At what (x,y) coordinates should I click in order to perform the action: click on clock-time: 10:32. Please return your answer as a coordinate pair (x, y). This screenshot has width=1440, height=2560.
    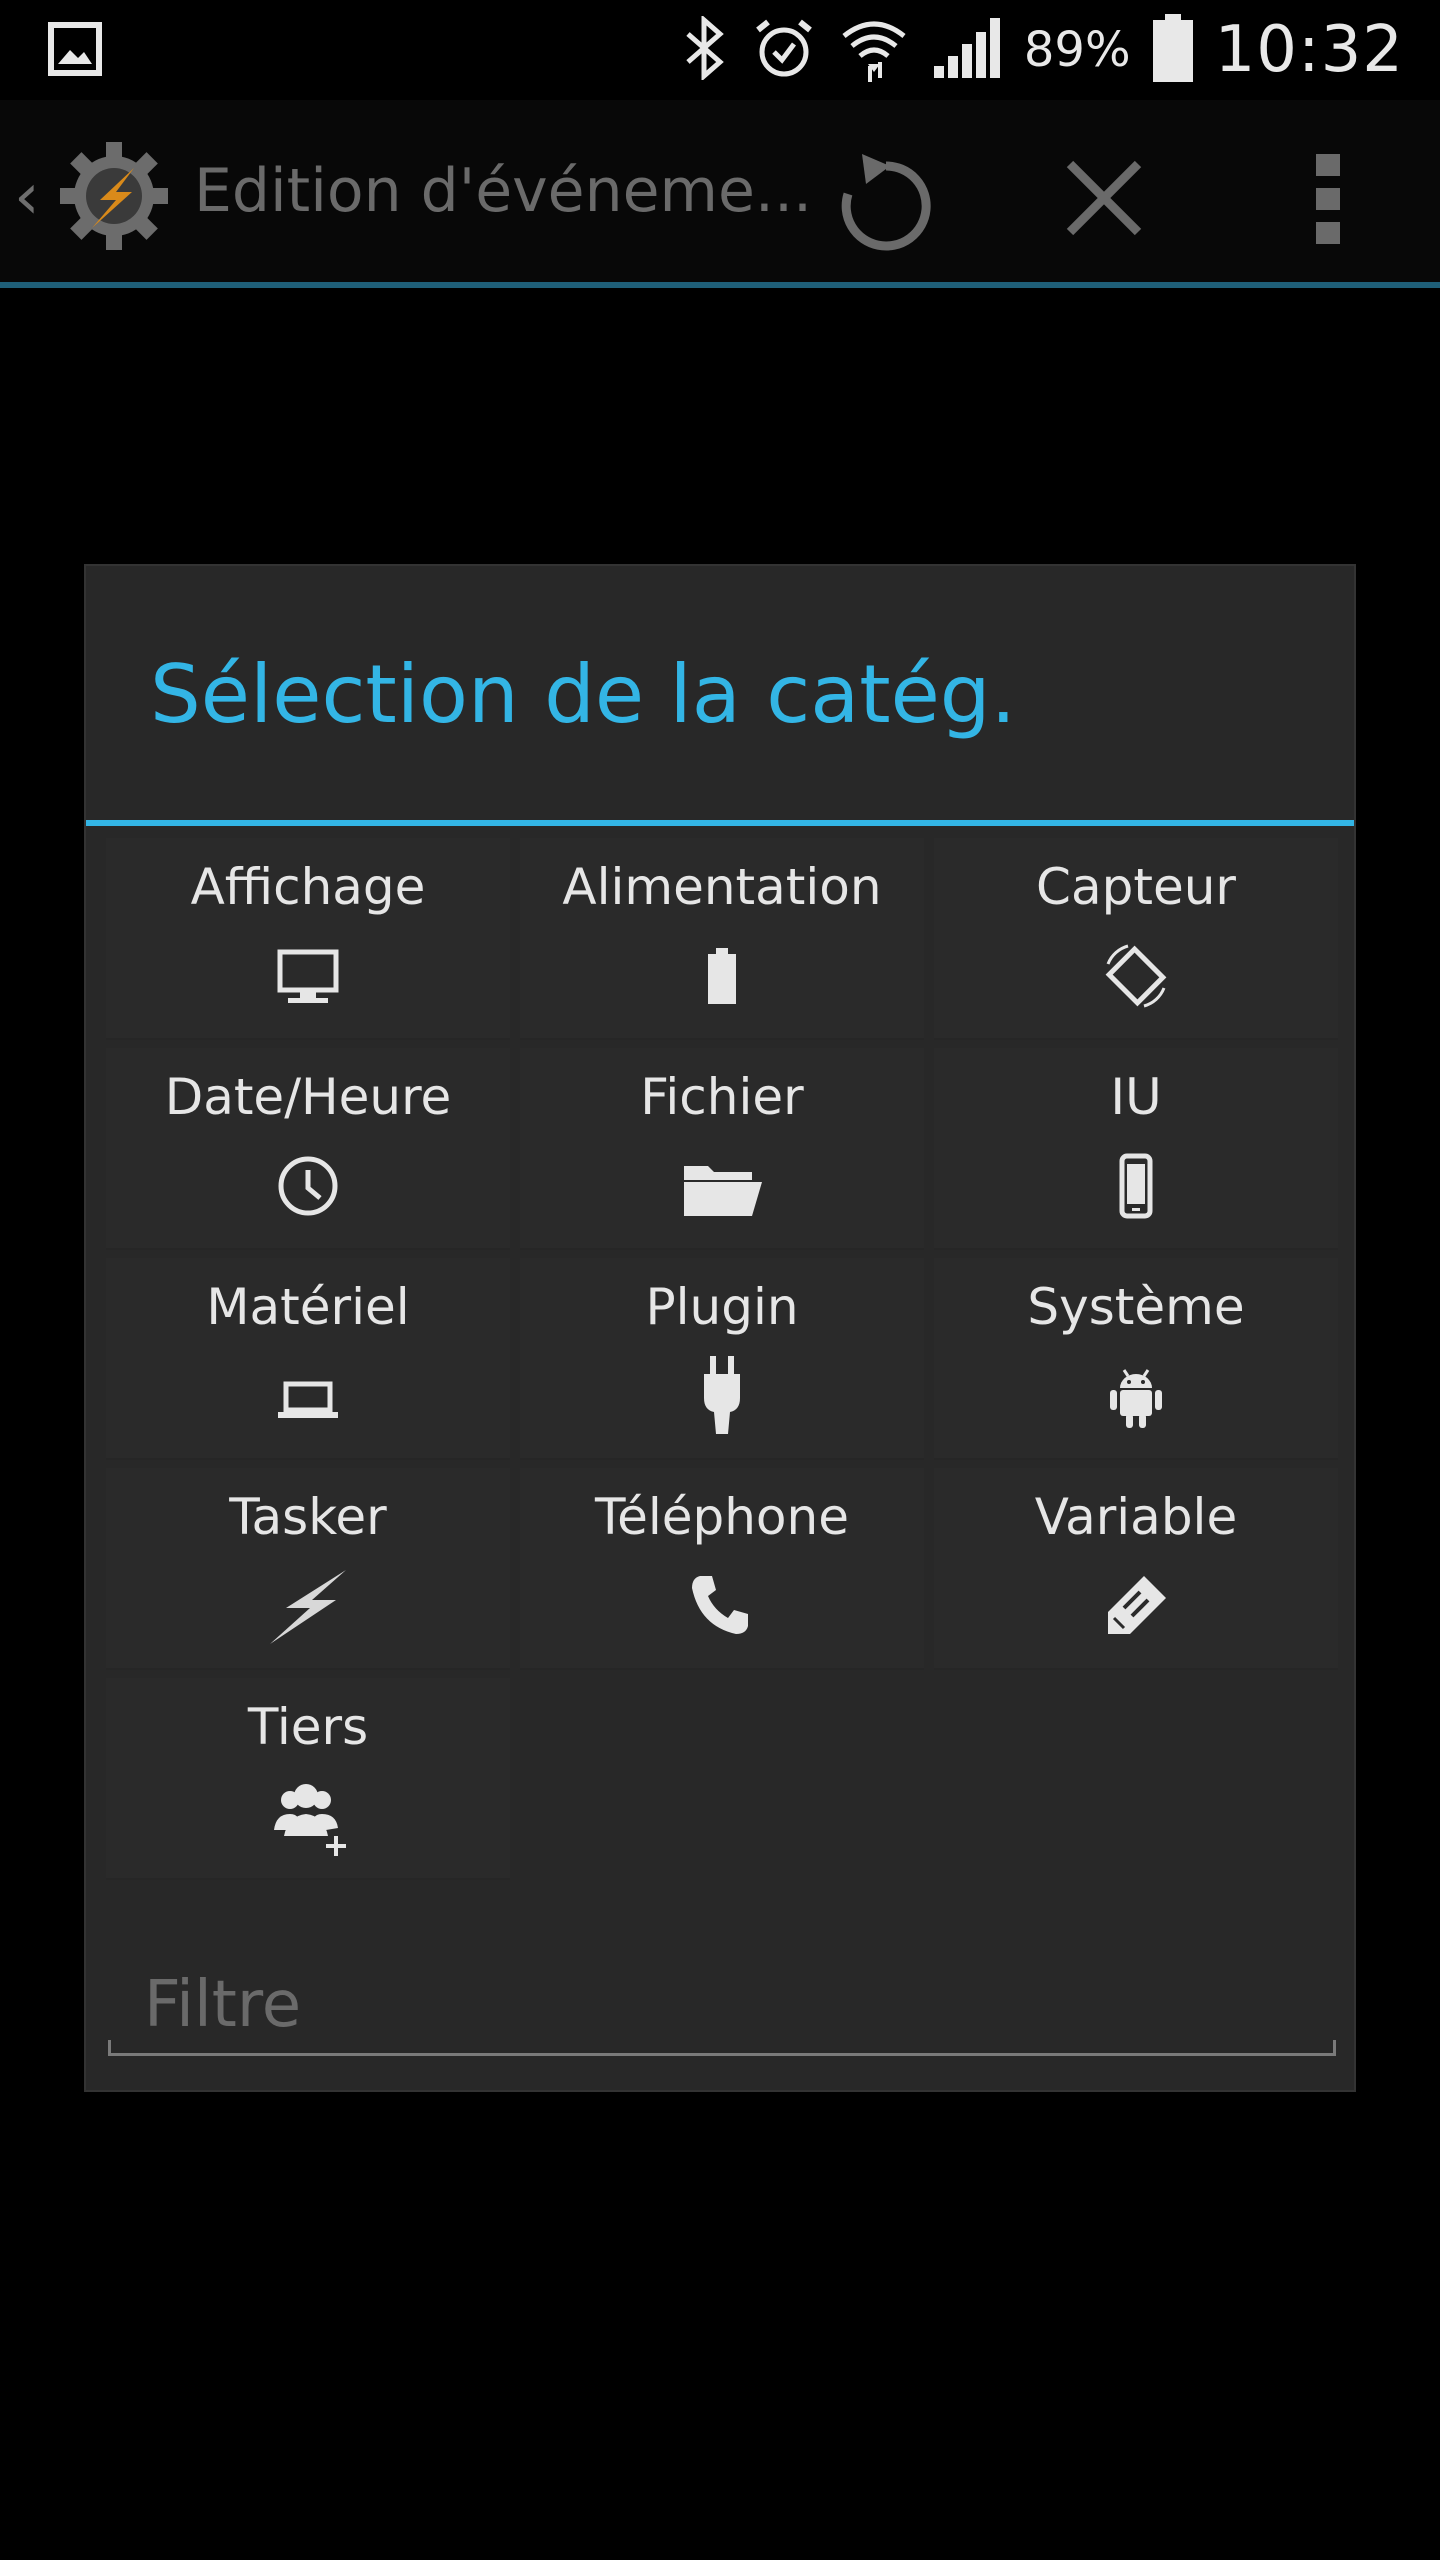
    Looking at the image, I should click on (1309, 50).